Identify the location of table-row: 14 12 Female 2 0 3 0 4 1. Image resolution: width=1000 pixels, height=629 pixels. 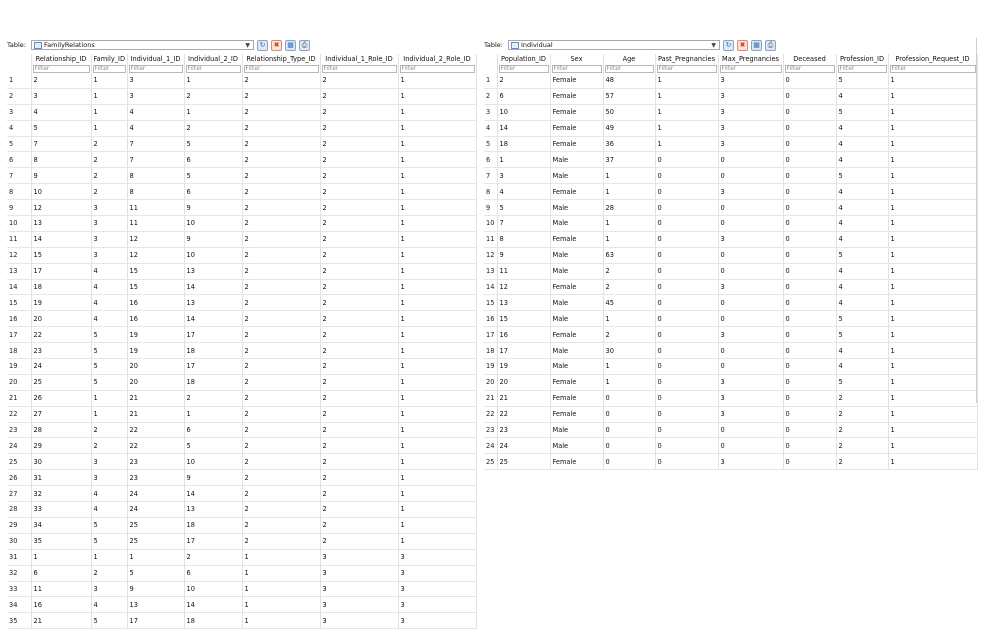
(731, 287).